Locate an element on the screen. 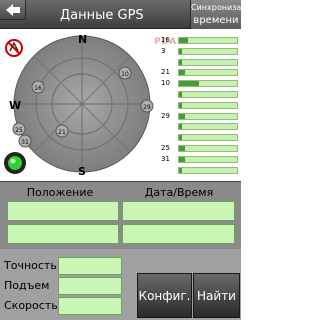 The height and width of the screenshot is (320, 320). header-bar: Данные GPS Синхронизация времени is located at coordinates (128, 14).